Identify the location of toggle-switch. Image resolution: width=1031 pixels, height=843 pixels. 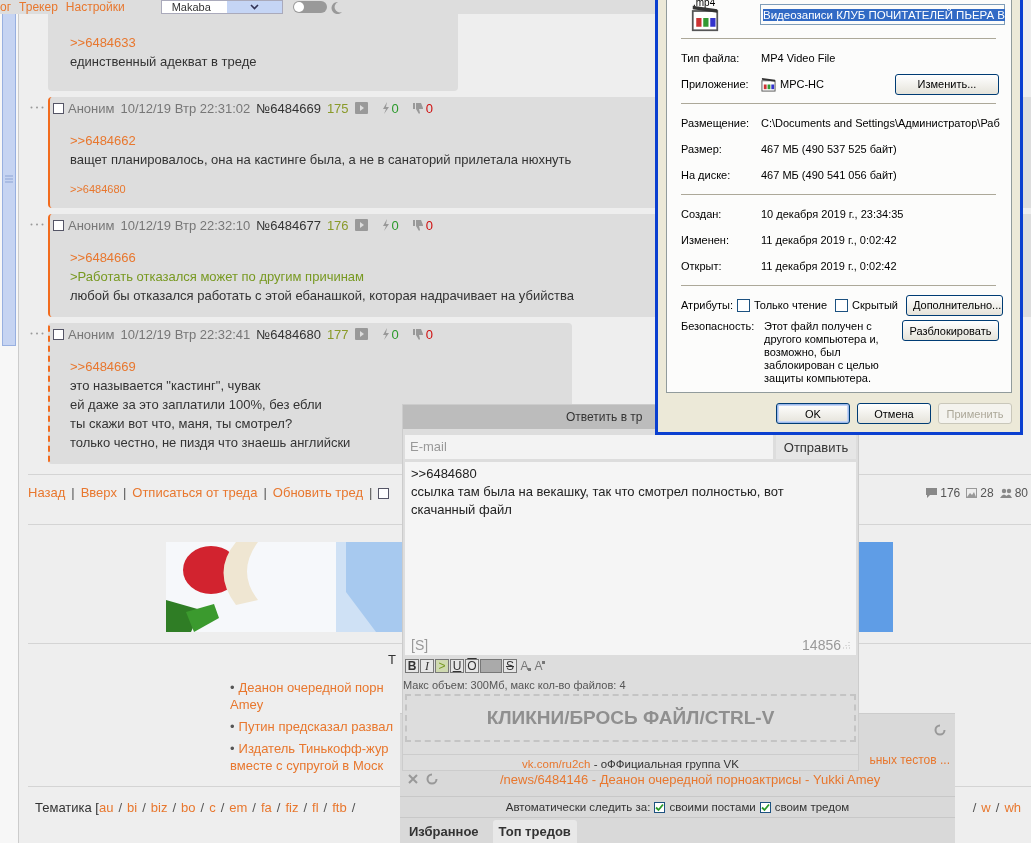
(309, 7).